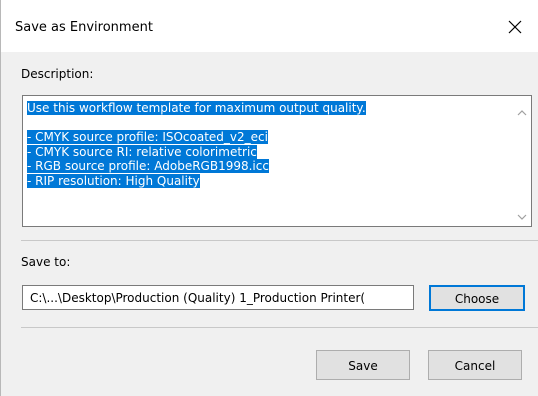 This screenshot has height=396, width=538. I want to click on description-label: Description:, so click(57, 74).